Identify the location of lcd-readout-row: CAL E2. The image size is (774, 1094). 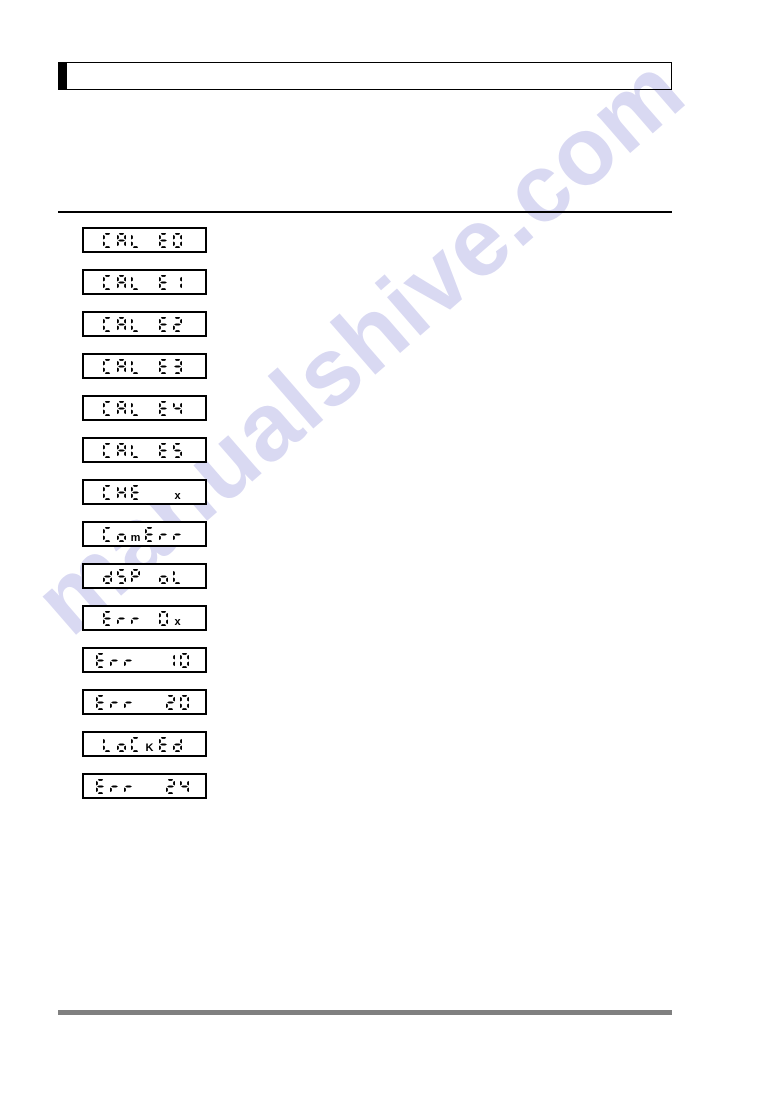
(292, 332).